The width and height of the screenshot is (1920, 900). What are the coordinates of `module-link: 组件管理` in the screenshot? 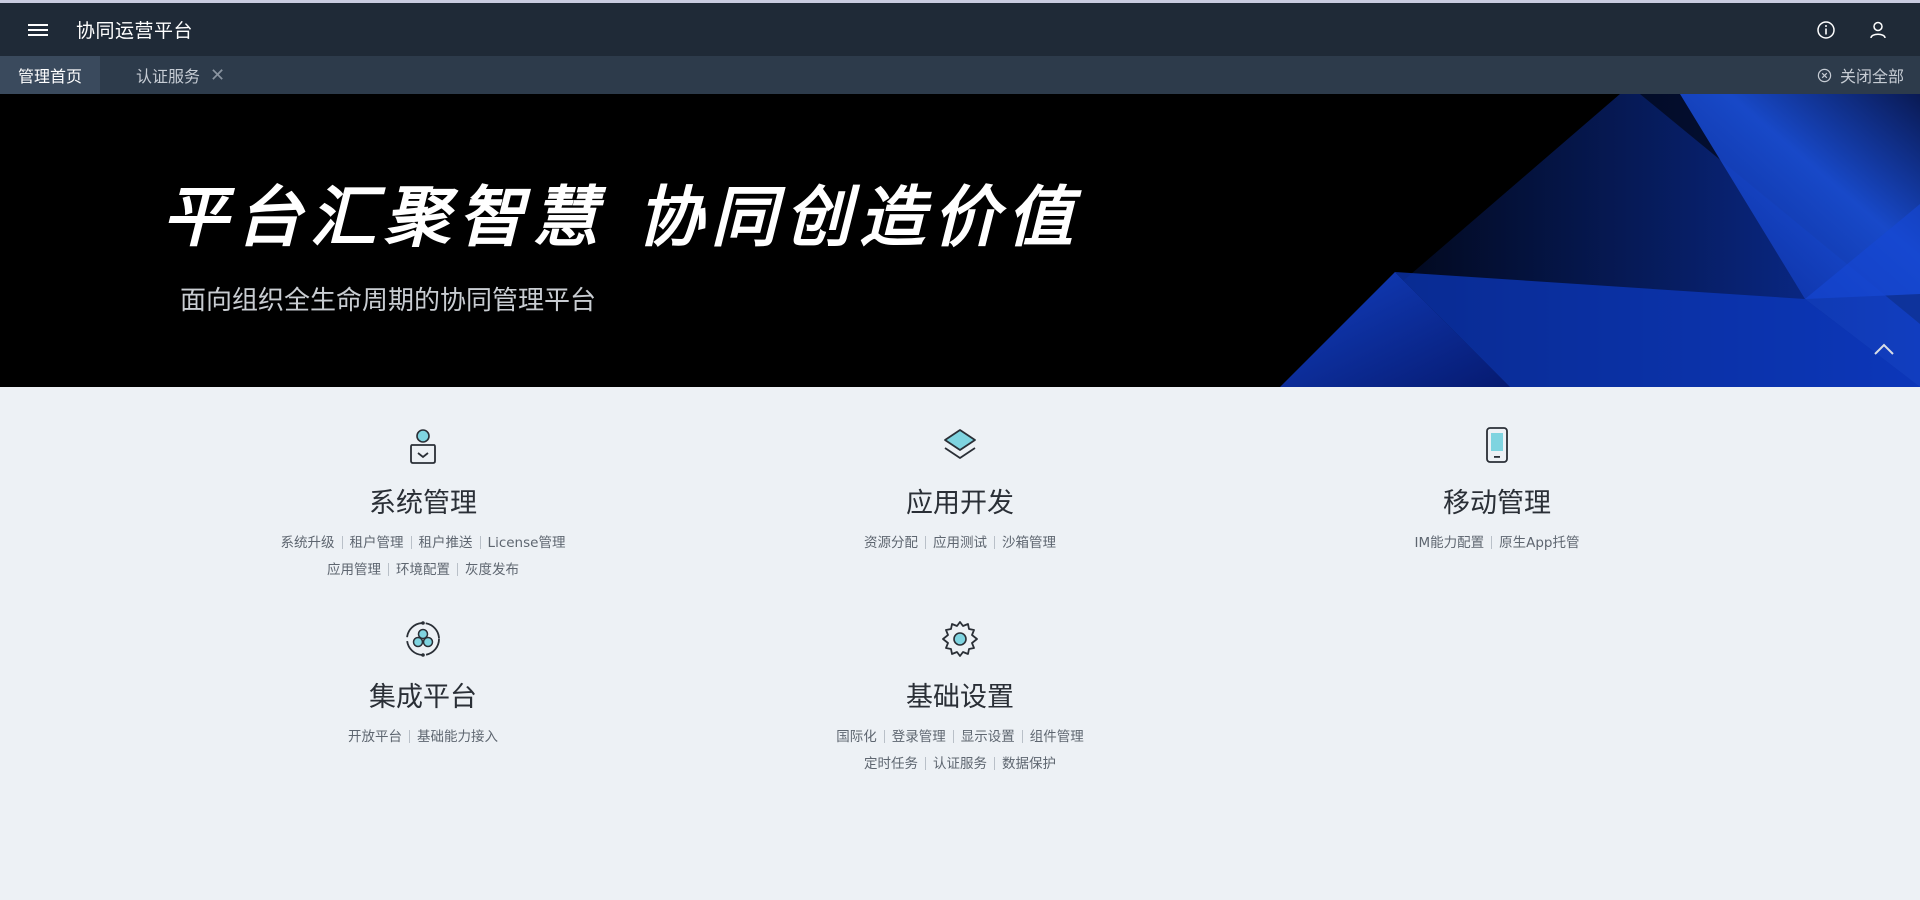 It's located at (1057, 737).